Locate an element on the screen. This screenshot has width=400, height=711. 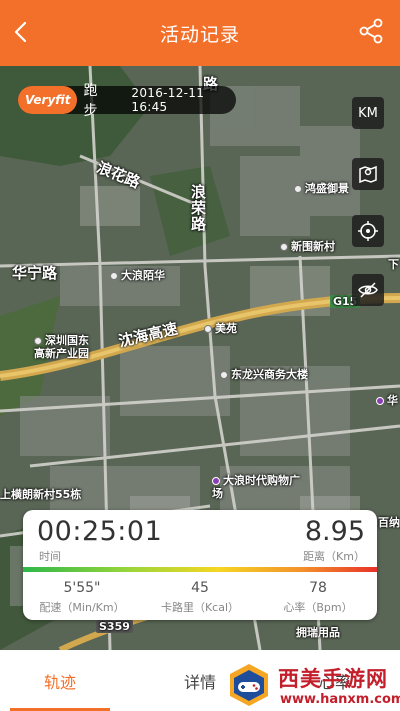
tab-track: 轨迹 is located at coordinates (60, 680).